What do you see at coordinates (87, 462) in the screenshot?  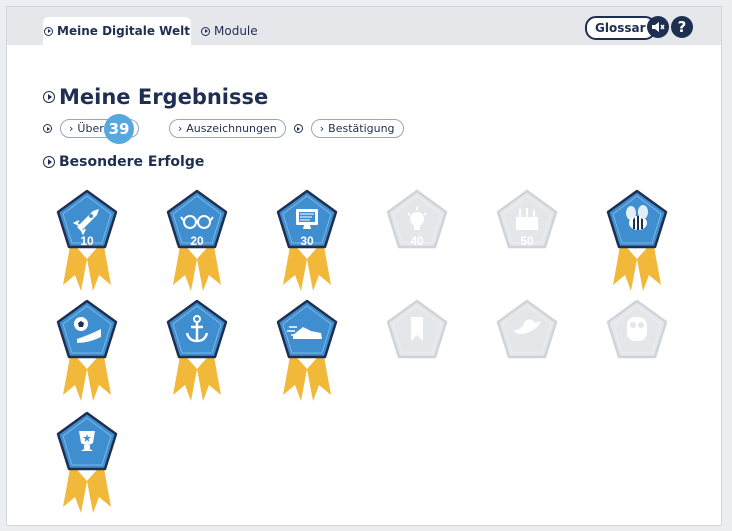 I see `trophy-icon` at bounding box center [87, 462].